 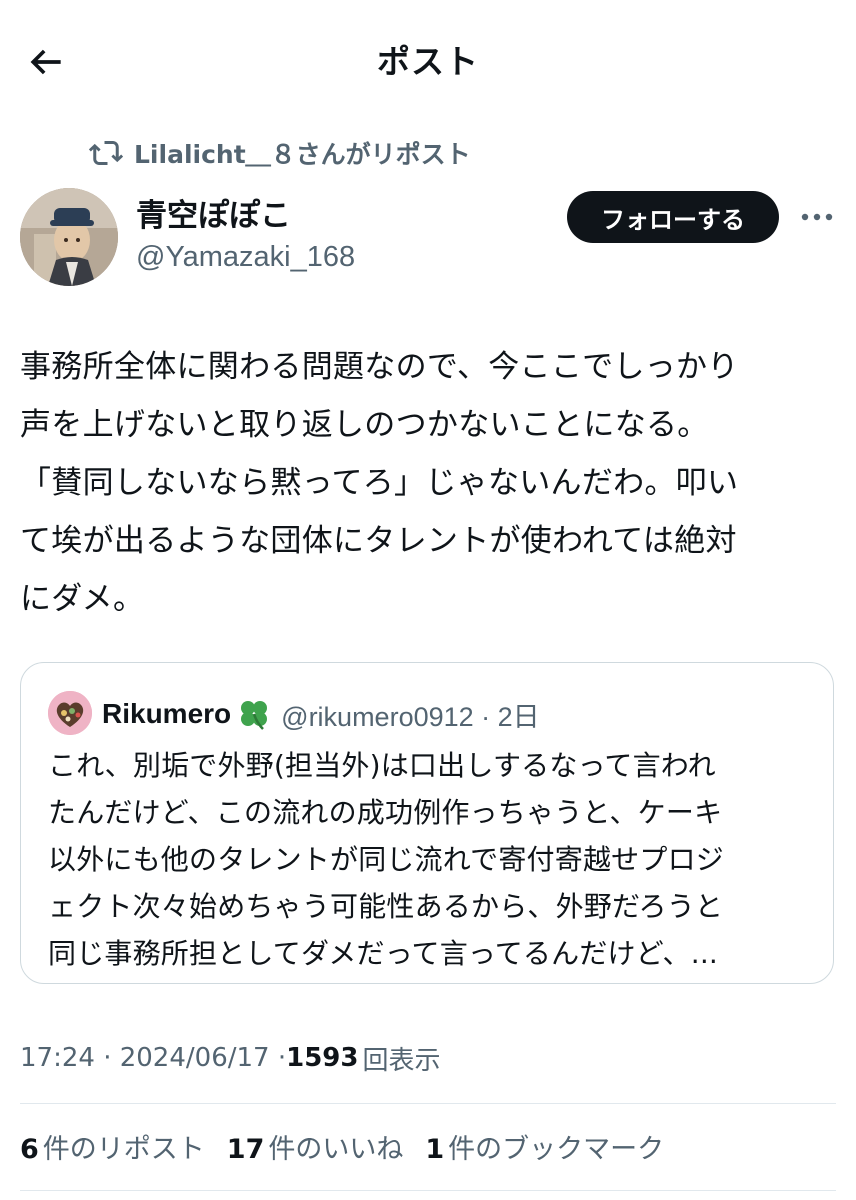 I want to click on quote-avatar, so click(x=70, y=713).